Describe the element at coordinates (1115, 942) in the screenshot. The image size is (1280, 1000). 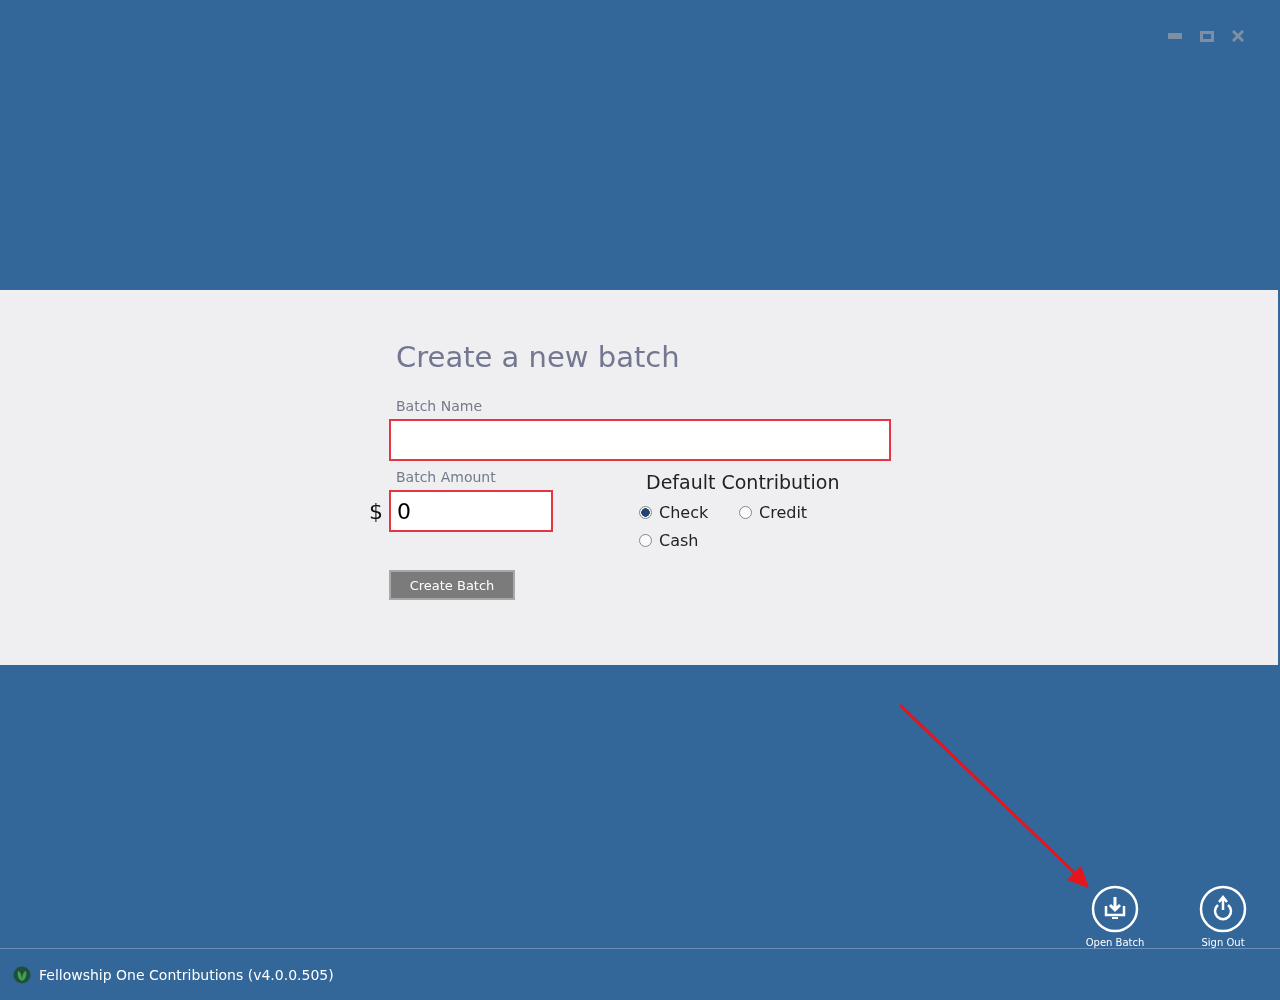
I see `action-label: Open Batch` at that location.